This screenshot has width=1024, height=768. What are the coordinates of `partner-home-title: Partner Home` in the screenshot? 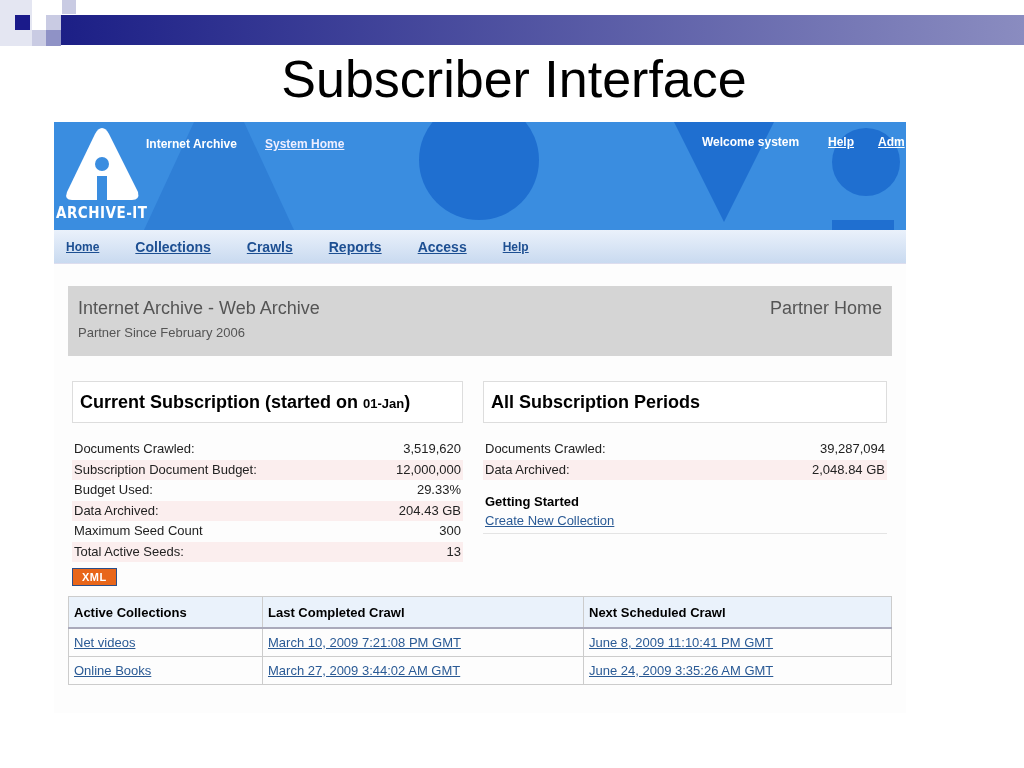 It's located at (825, 308).